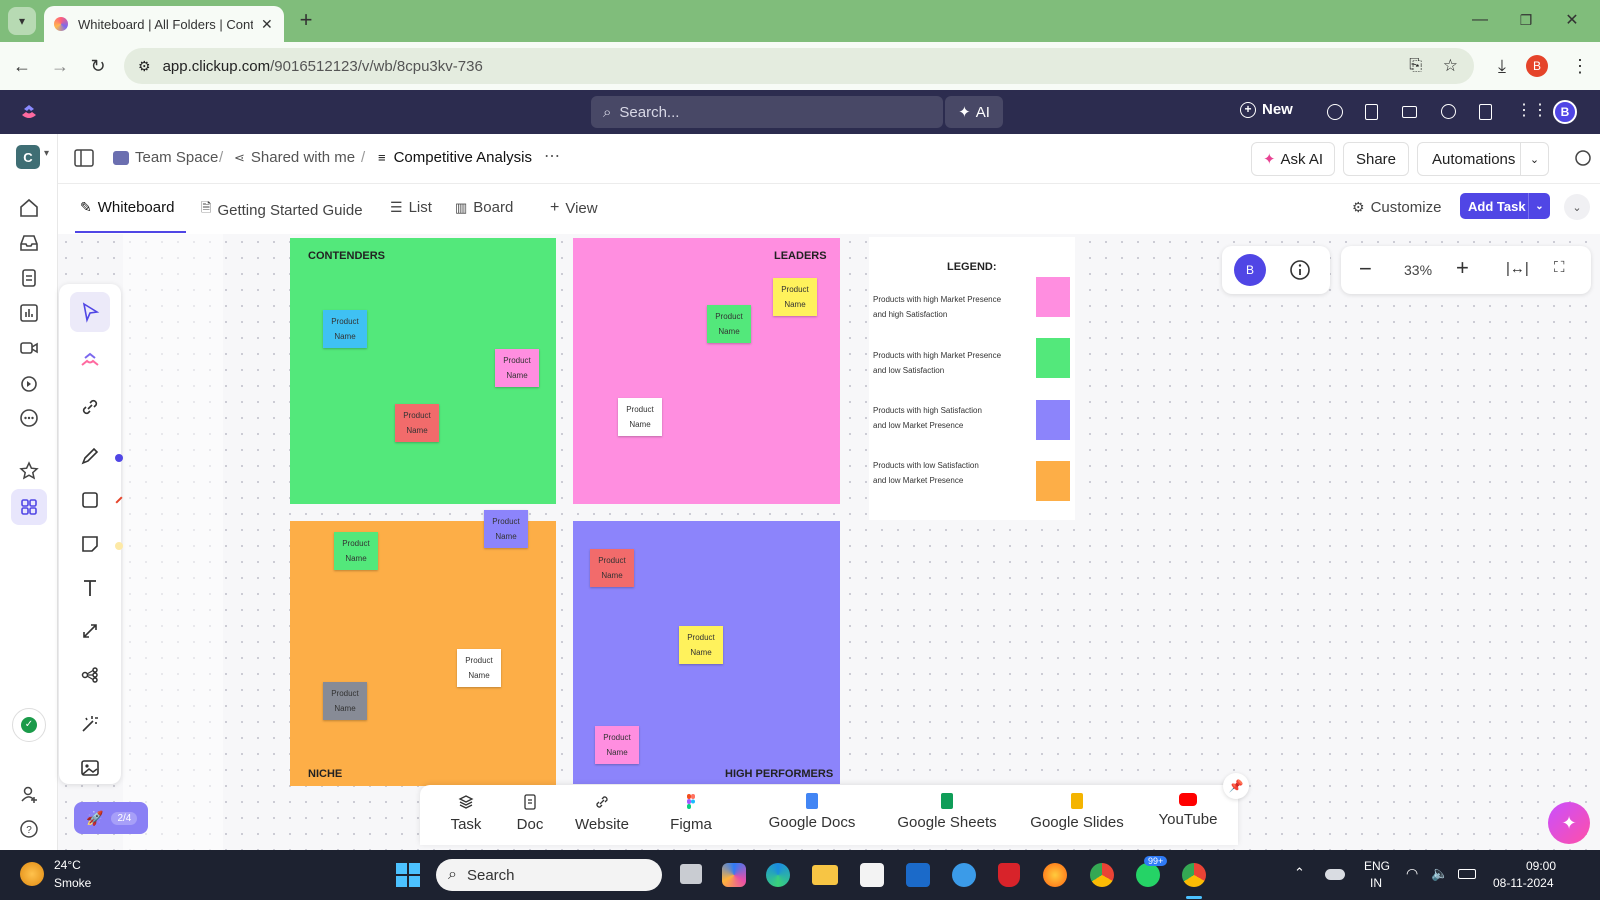 The image size is (1600, 900). I want to click on tab-getting-started: 🗎 Getting Started Guide, so click(282, 210).